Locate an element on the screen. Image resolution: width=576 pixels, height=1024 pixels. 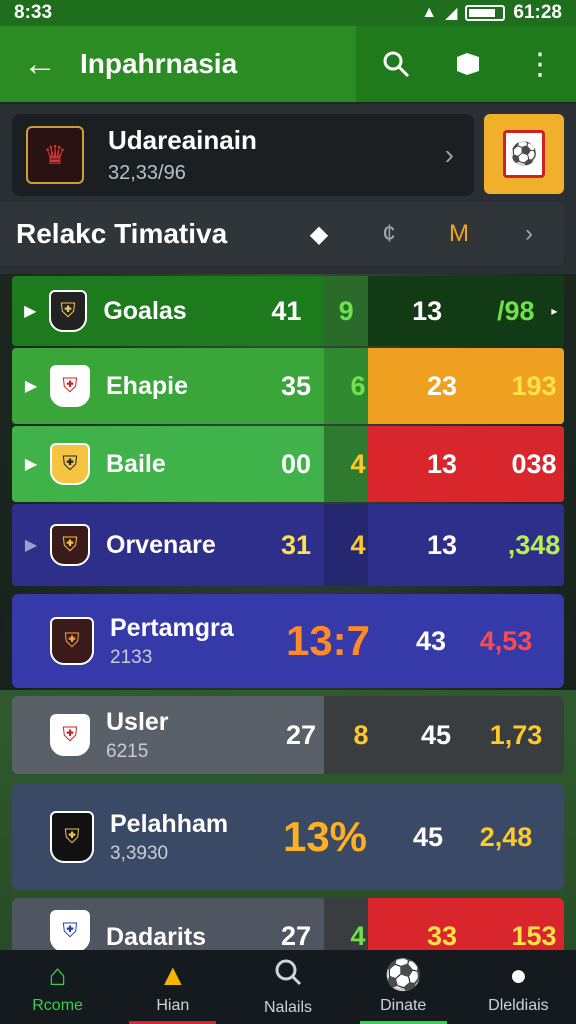
team-name: Goalas is located at coordinates (145, 310).